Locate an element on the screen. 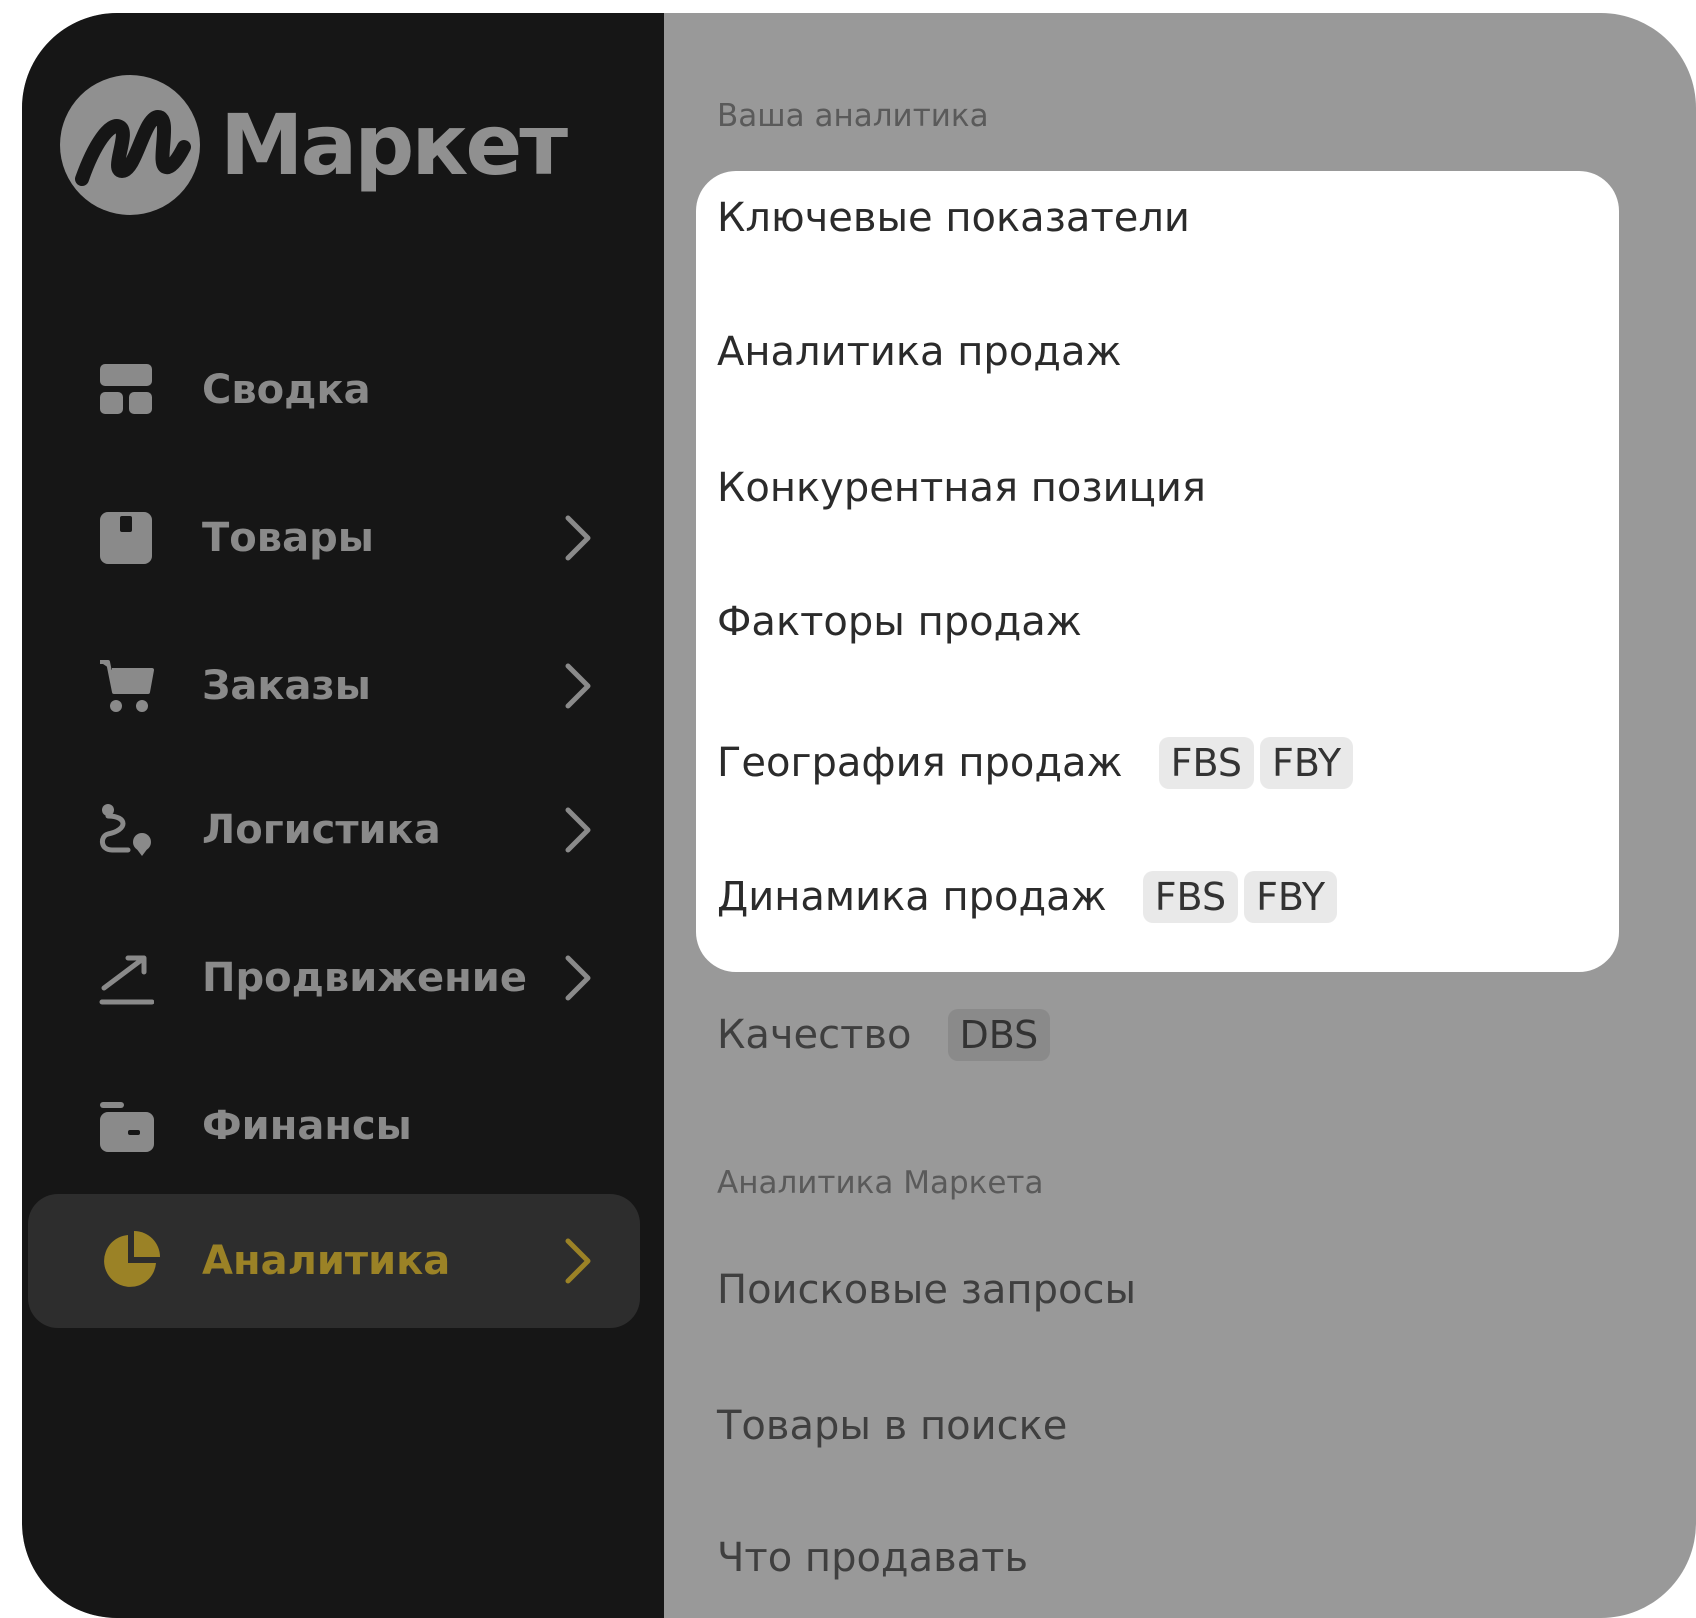 This screenshot has width=1696, height=1618. submenu-item-label: Аналитика продаж is located at coordinates (919, 352).